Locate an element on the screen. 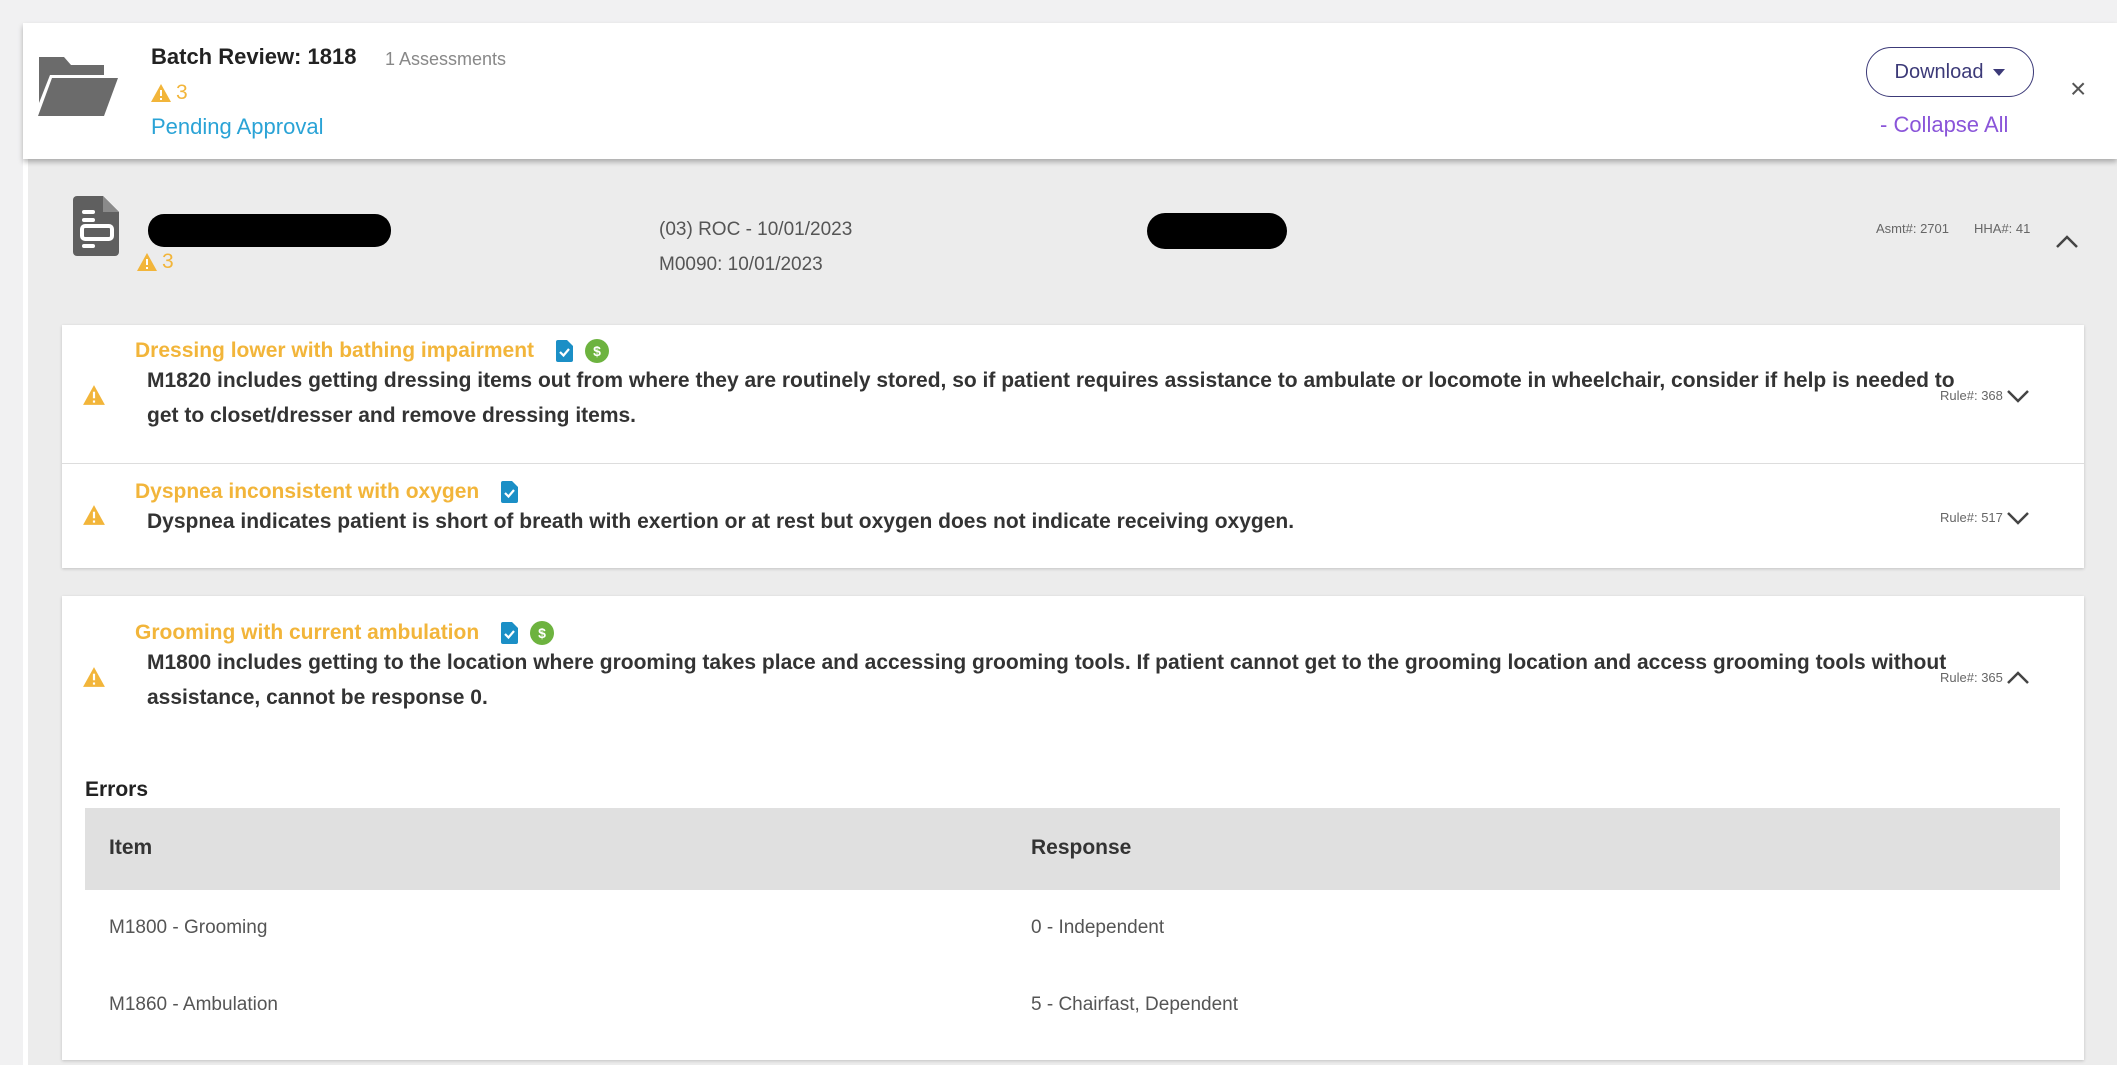 The width and height of the screenshot is (2117, 1065). issue-title: Grooming with current ambulation $ is located at coordinates (345, 633).